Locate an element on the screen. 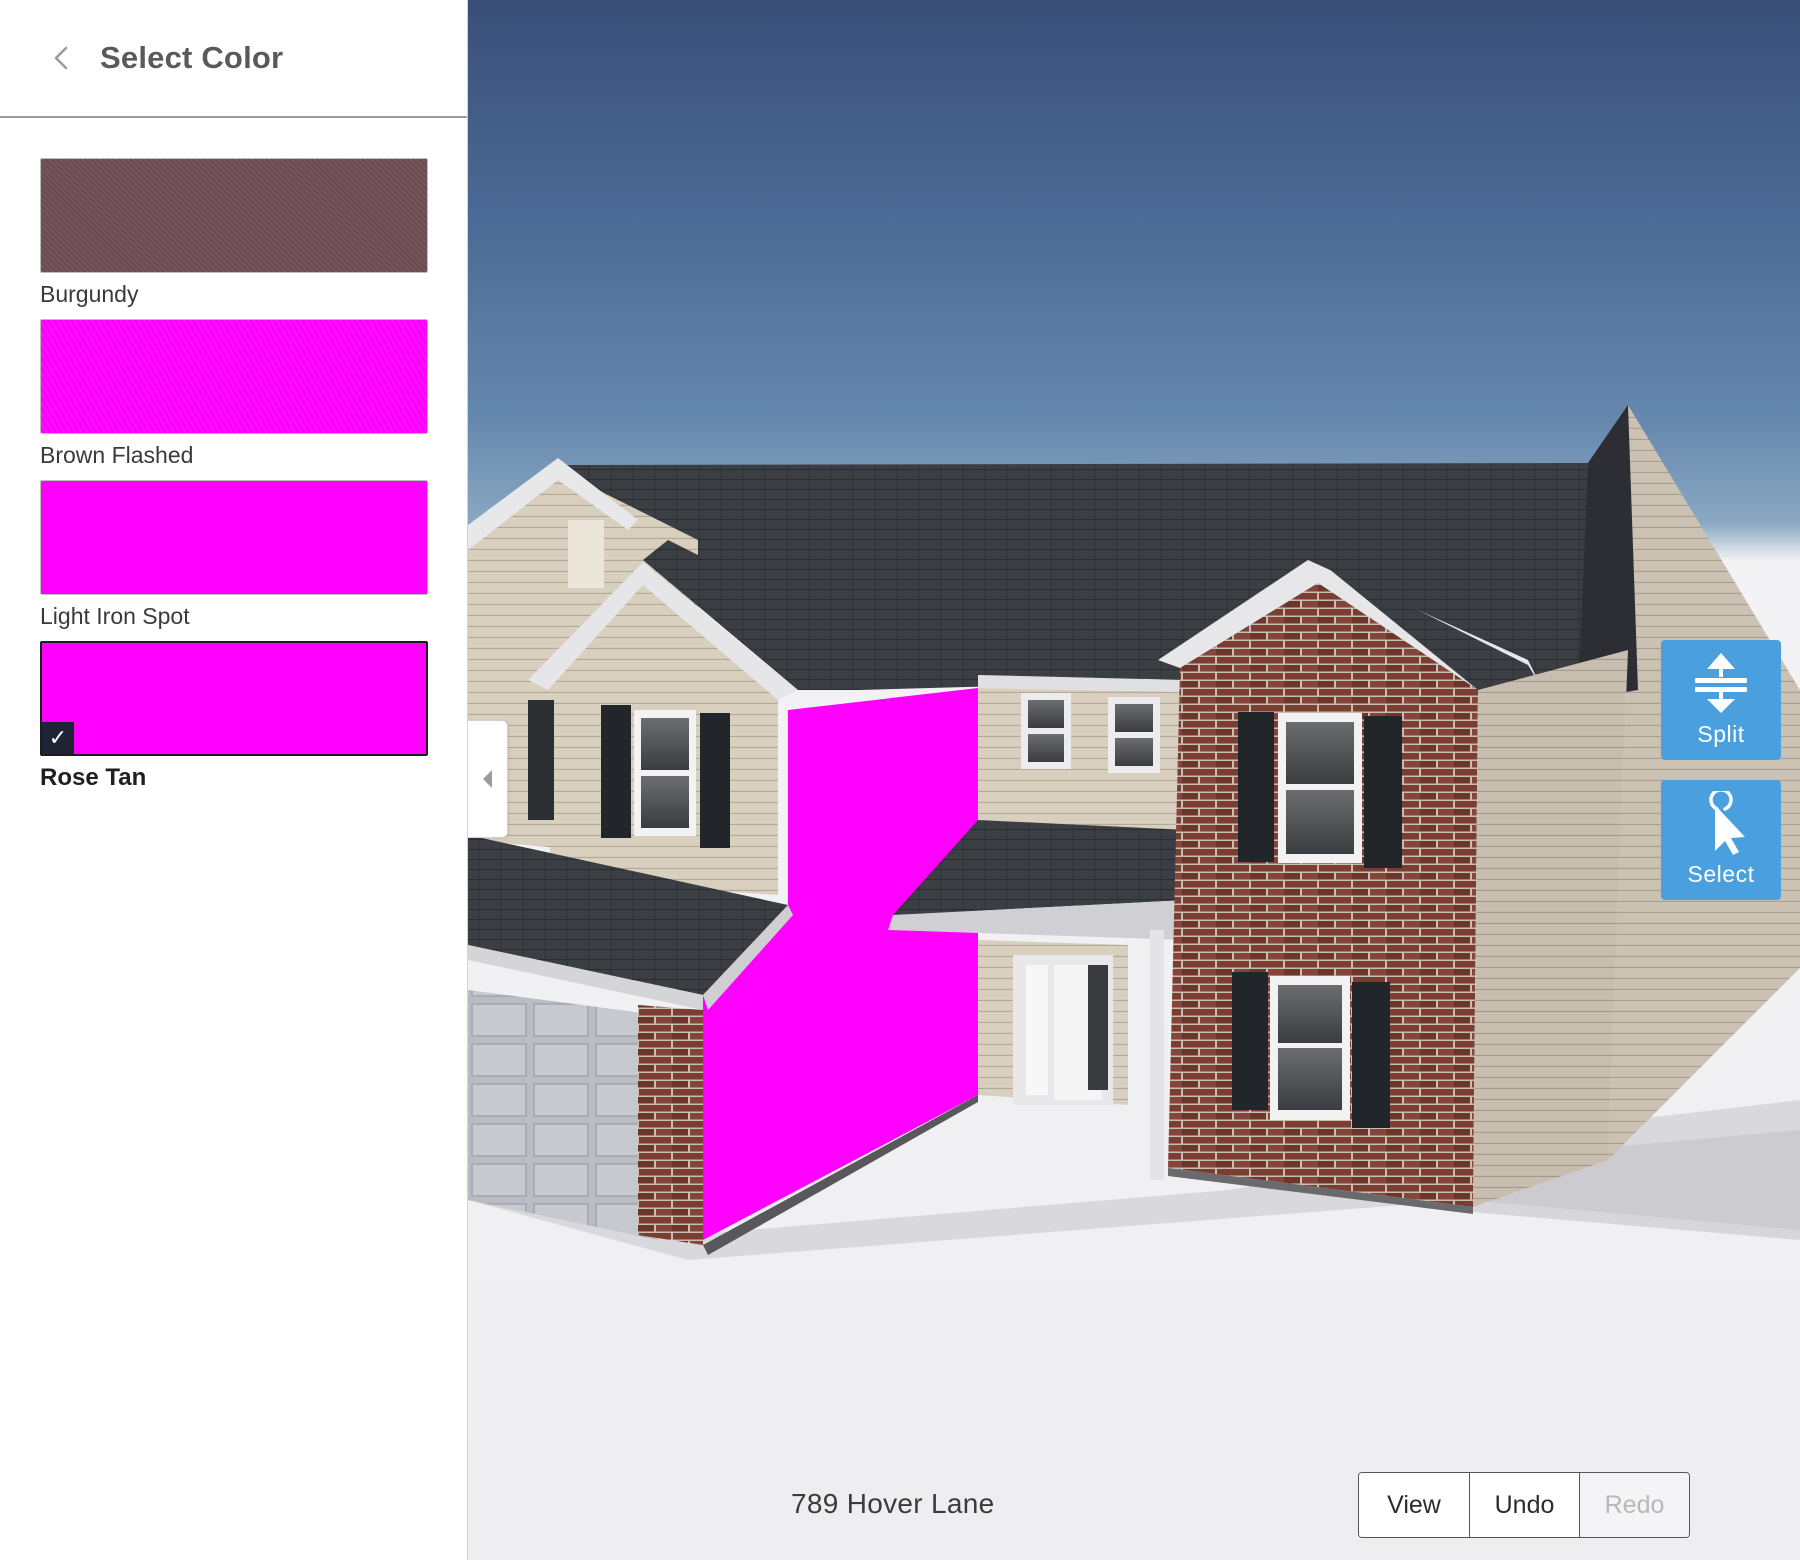  address-label: 789 Hover Lane is located at coordinates (893, 1503).